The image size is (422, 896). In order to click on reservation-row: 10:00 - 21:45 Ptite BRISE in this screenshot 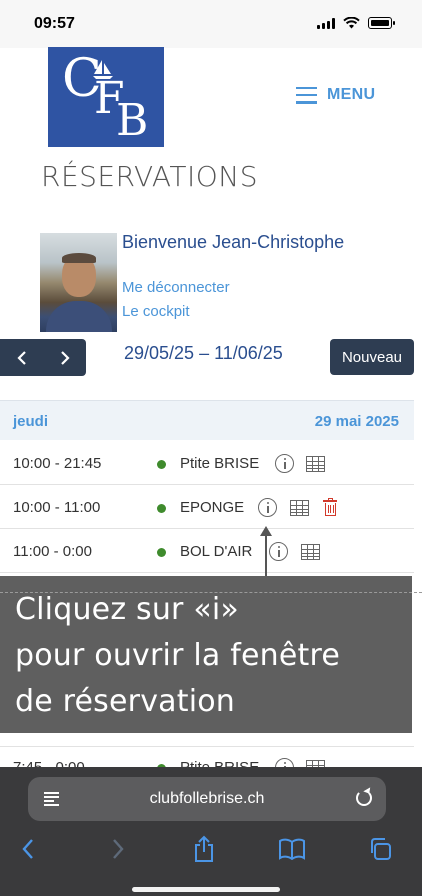, I will do `click(207, 463)`.